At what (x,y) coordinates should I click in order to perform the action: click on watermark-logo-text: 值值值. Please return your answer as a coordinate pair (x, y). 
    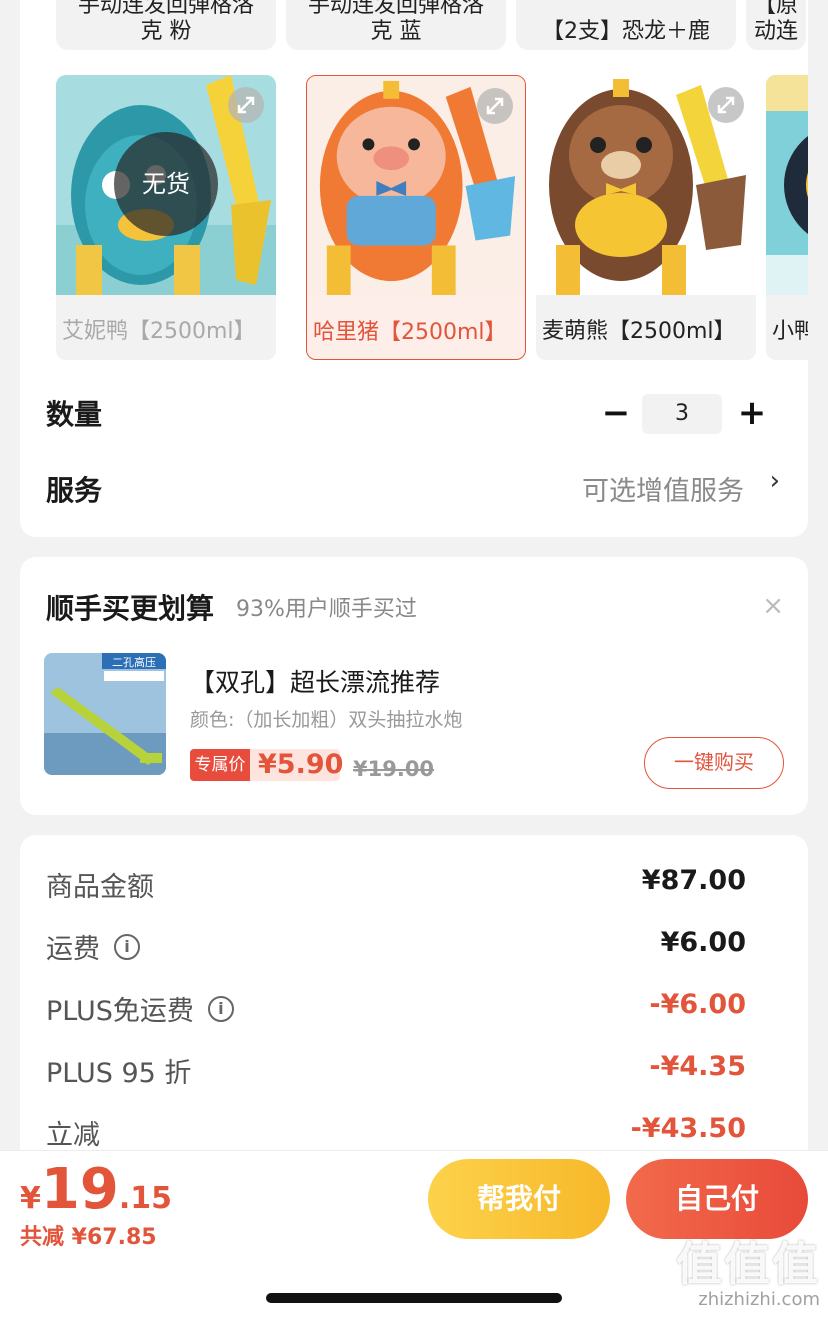
    Looking at the image, I should click on (748, 1264).